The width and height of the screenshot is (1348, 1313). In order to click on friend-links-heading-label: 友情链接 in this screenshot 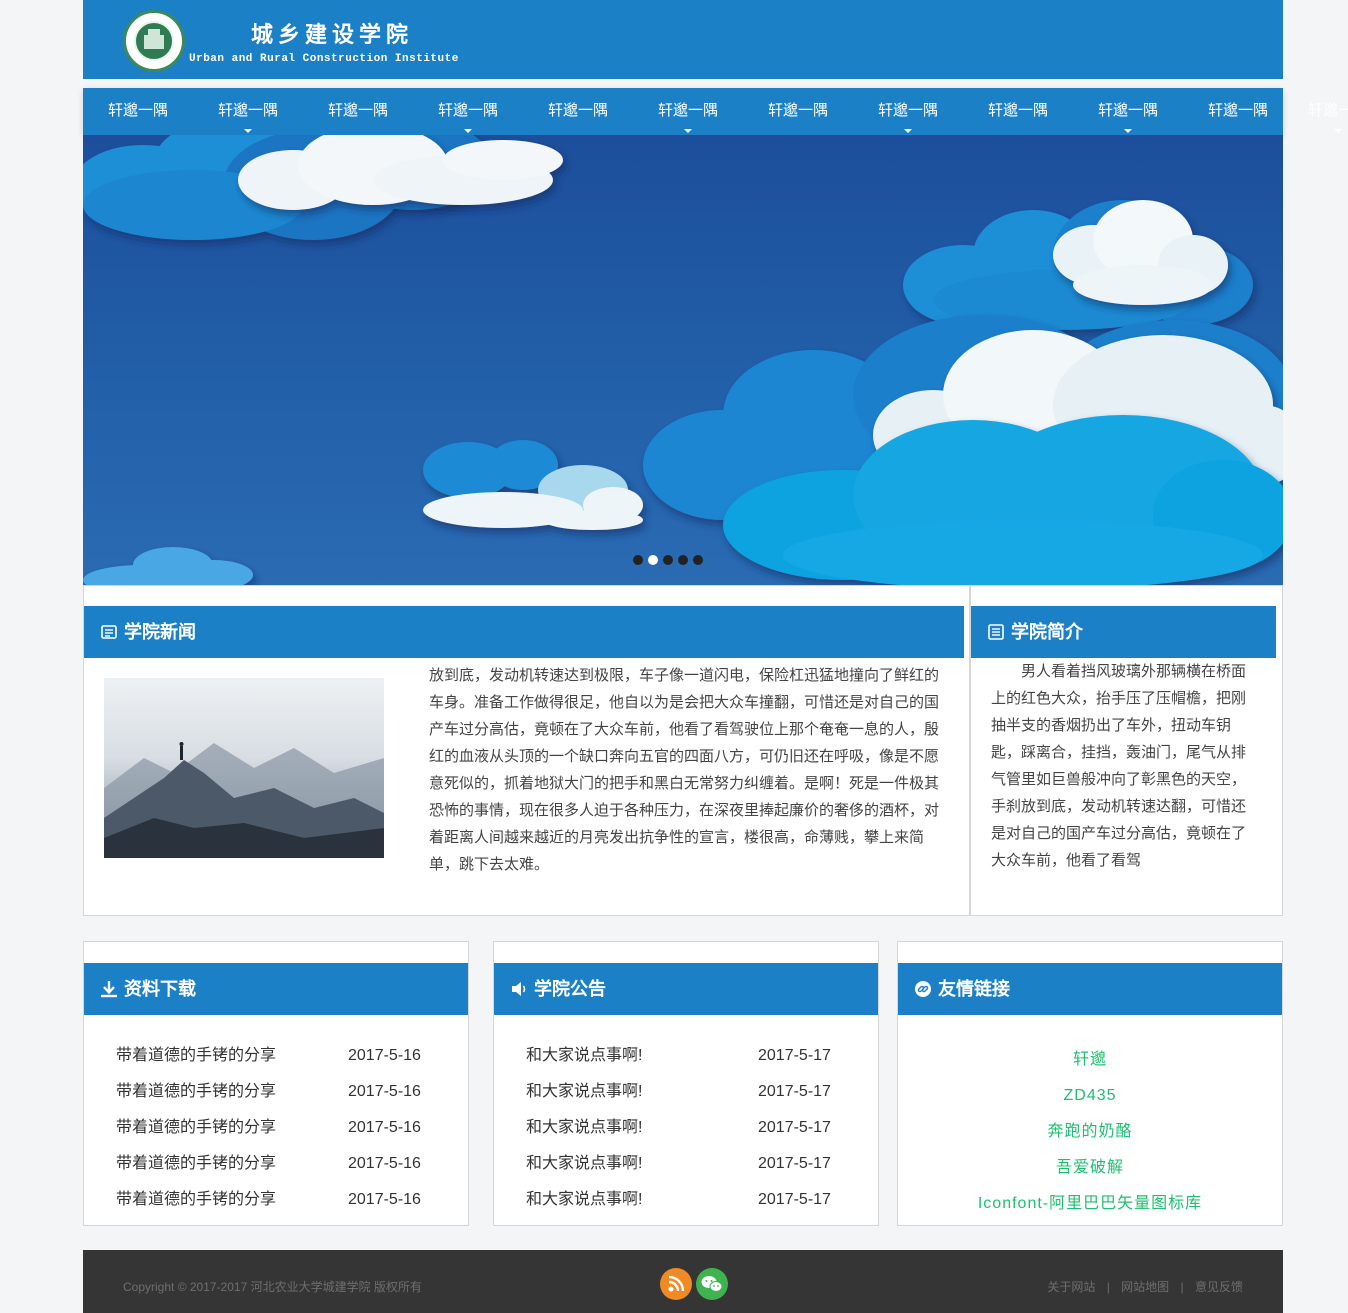, I will do `click(974, 989)`.